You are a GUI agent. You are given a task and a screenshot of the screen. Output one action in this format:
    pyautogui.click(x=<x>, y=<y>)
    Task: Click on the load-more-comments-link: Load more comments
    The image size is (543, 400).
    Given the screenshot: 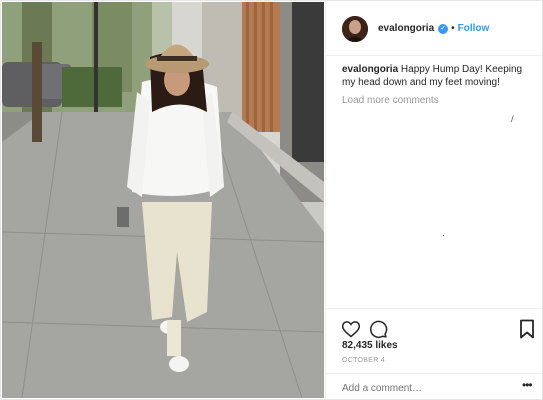 What is the action you would take?
    pyautogui.click(x=390, y=100)
    